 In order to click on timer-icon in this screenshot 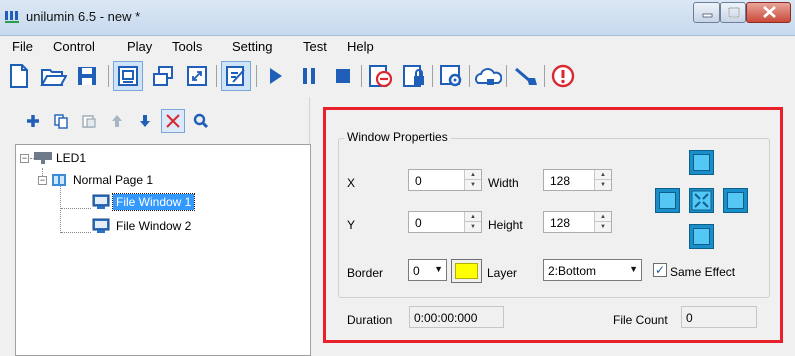, I will do `click(381, 76)`.